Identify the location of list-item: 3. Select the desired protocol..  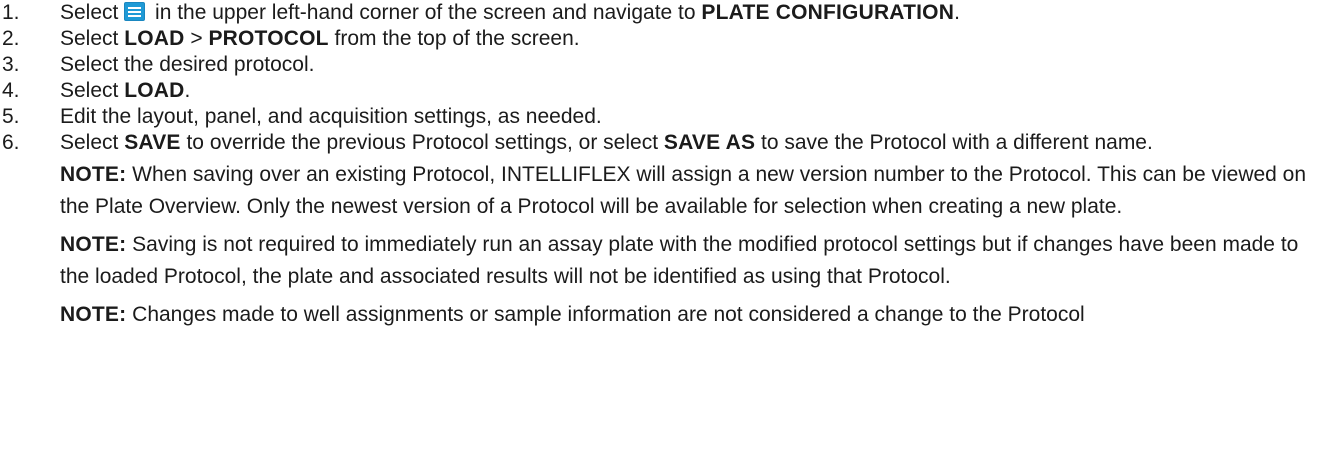
(667, 65).